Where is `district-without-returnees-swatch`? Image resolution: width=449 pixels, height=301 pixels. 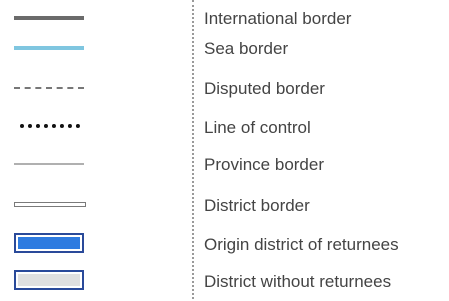 district-without-returnees-swatch is located at coordinates (49, 280).